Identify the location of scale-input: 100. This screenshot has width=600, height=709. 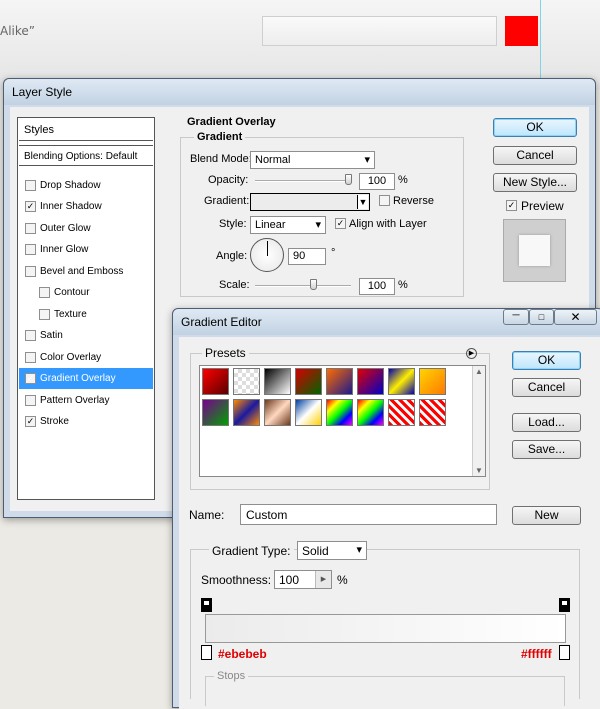
(377, 286).